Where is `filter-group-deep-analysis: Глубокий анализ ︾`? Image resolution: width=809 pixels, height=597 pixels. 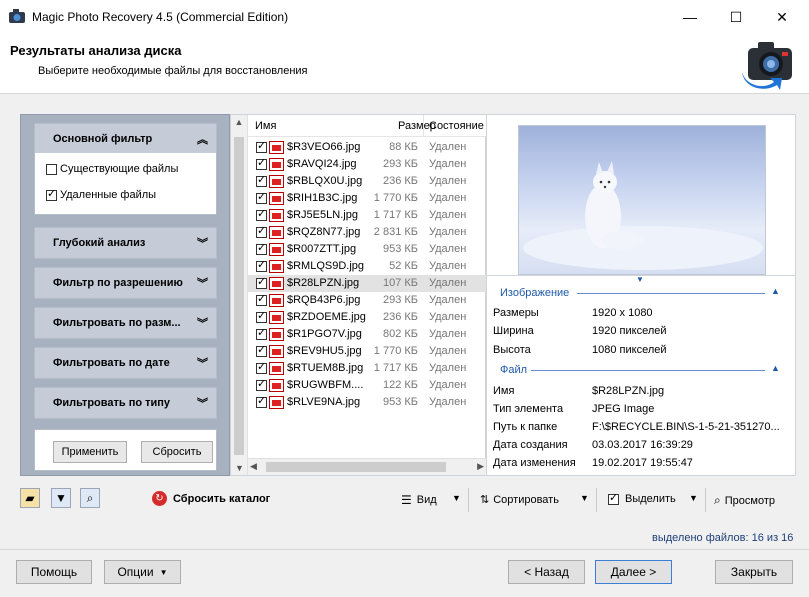
filter-group-deep-analysis: Глубокий анализ ︾ is located at coordinates (125, 243).